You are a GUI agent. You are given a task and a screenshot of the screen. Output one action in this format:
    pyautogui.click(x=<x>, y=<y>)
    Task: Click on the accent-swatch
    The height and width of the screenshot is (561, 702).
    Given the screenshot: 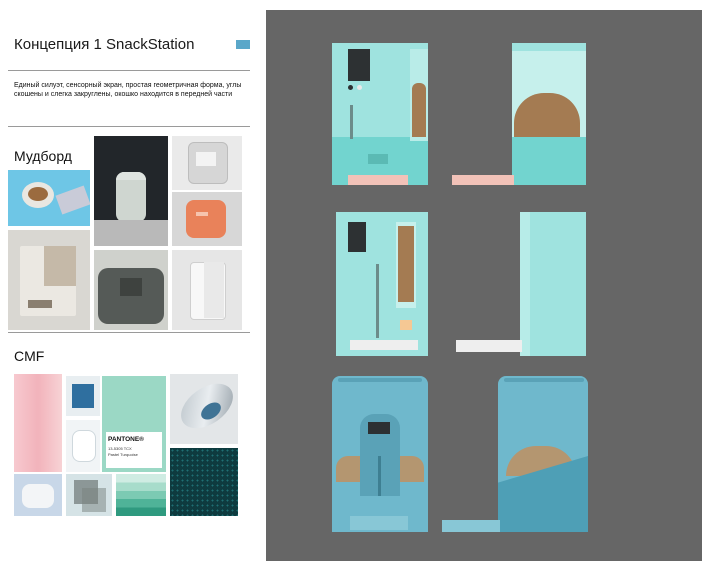 What is the action you would take?
    pyautogui.click(x=243, y=44)
    